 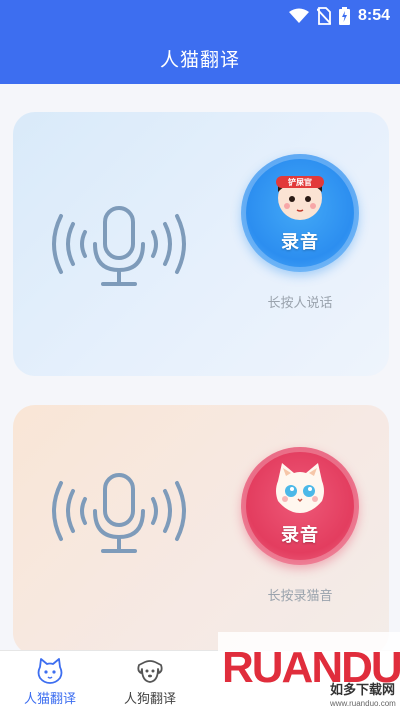 I want to click on app-bar: 人猫翻译, so click(x=200, y=58).